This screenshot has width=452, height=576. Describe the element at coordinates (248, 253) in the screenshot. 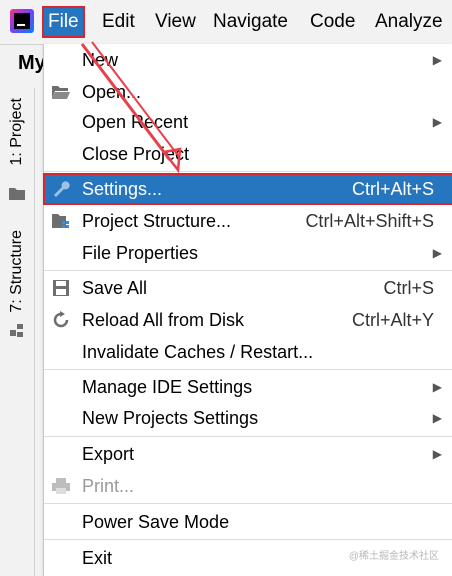

I see `menu-item-file-properties: File Properties ▶` at that location.